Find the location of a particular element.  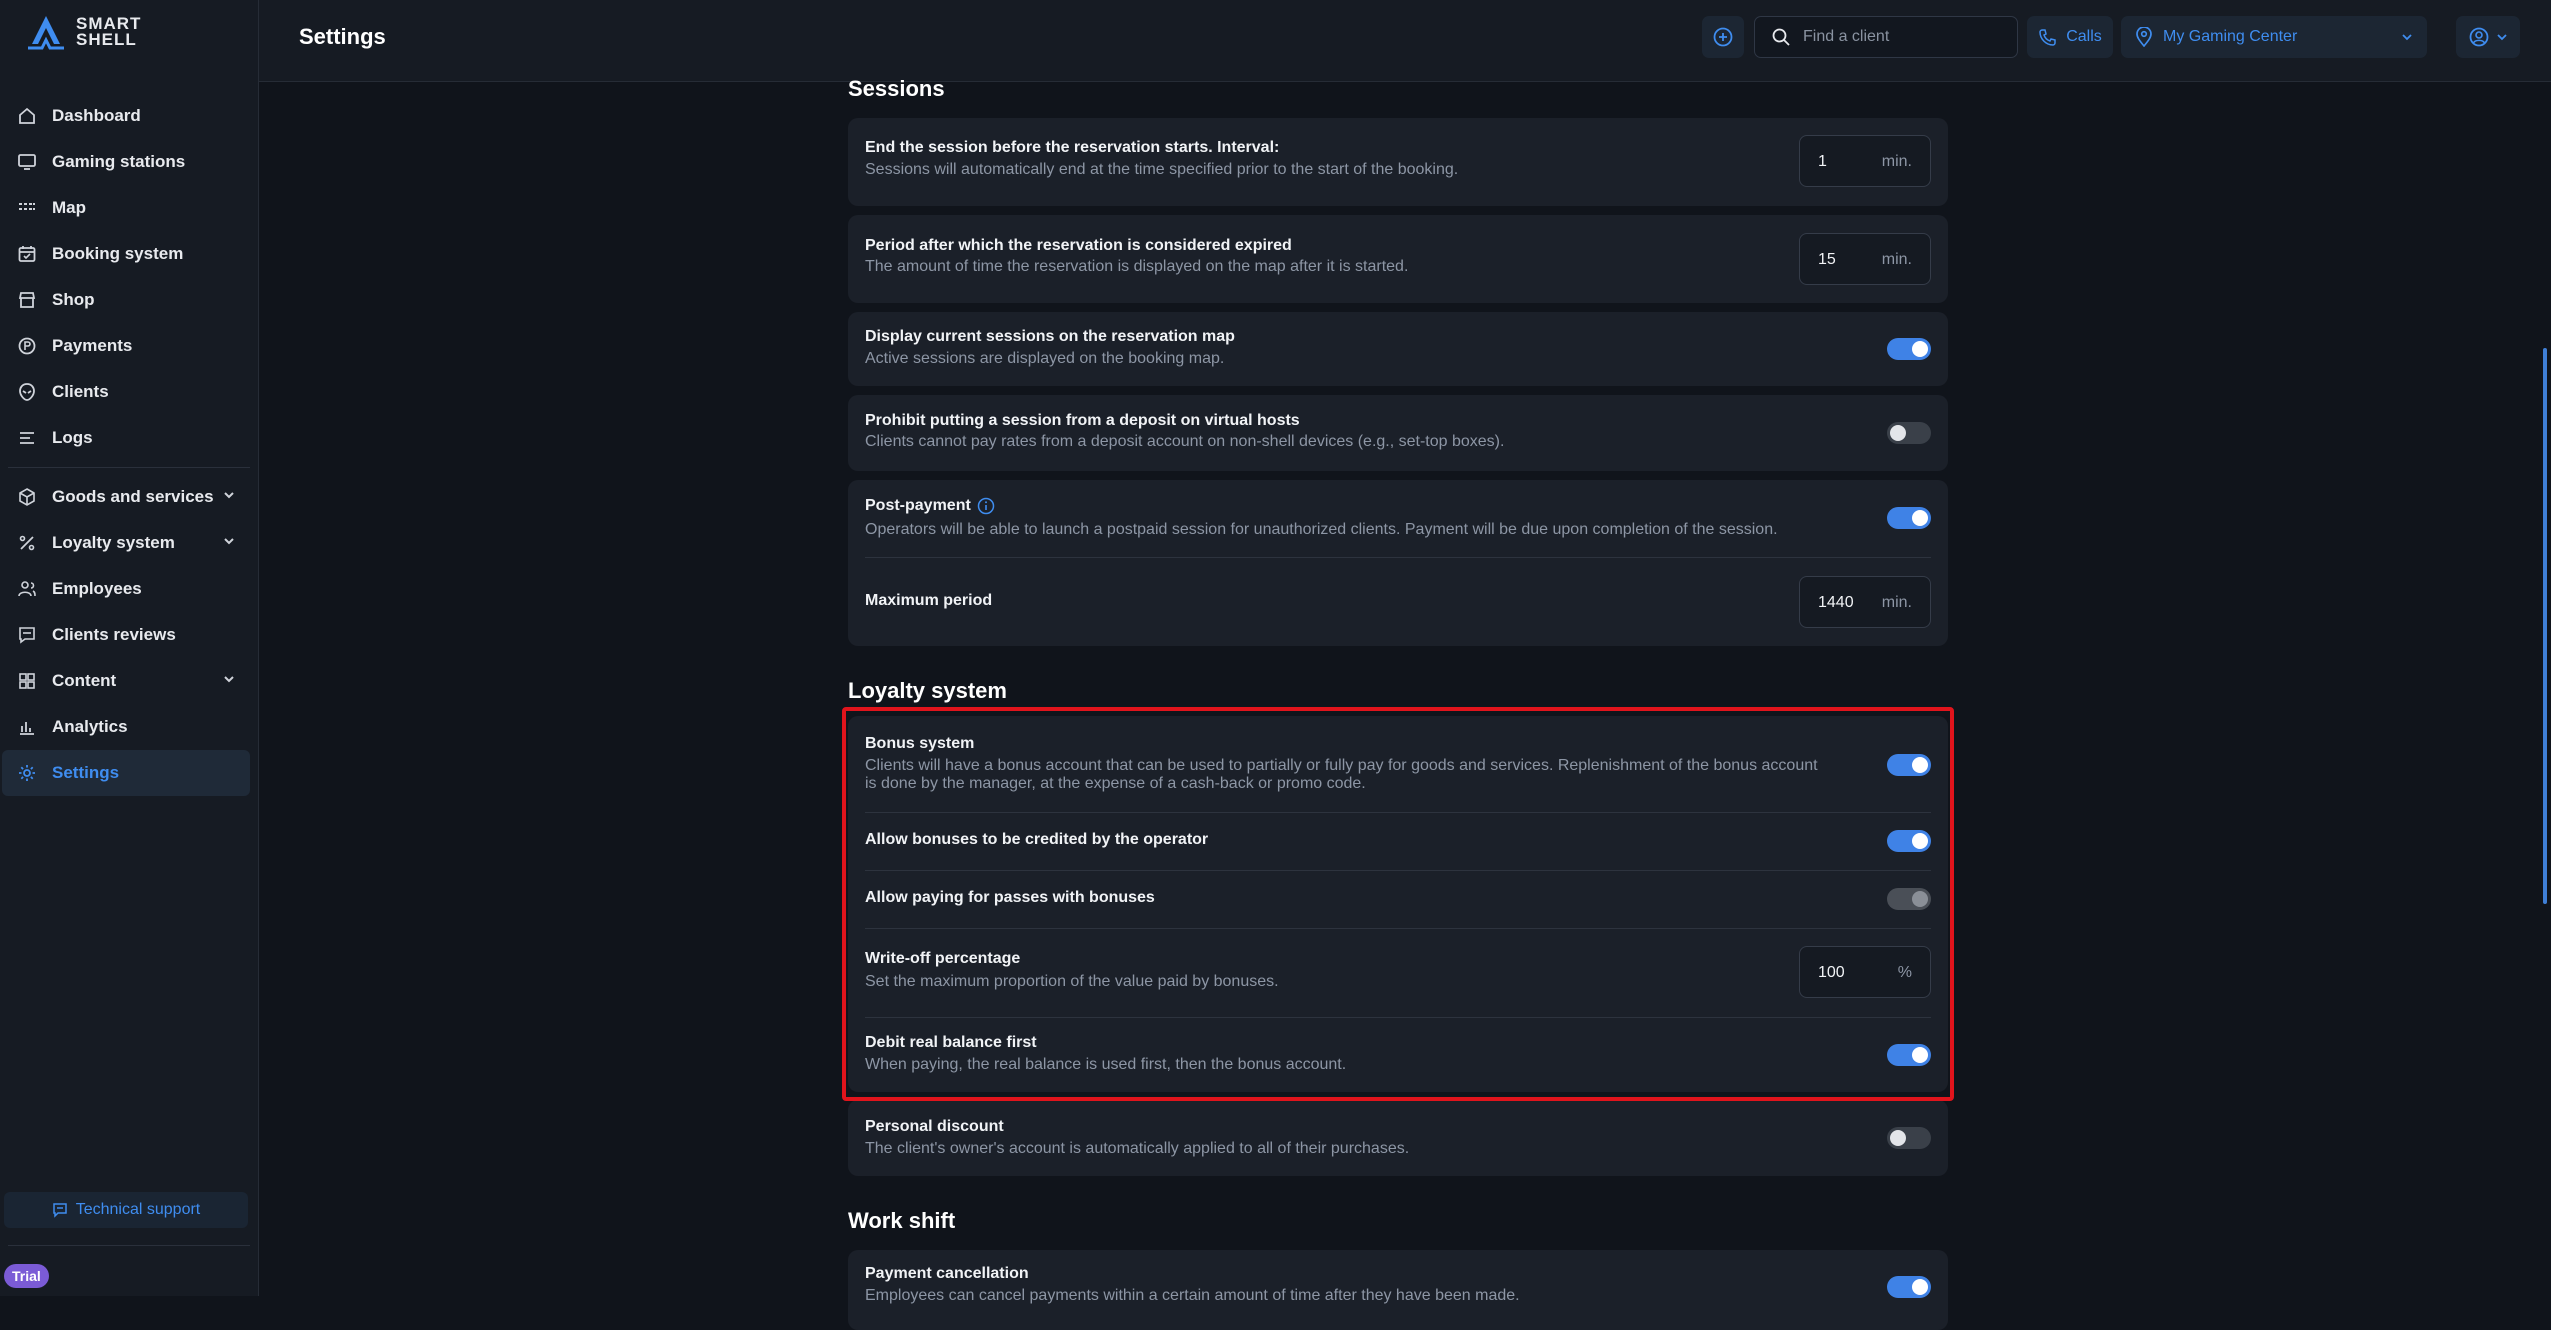

max-period-input: 1440 min. is located at coordinates (1865, 602).